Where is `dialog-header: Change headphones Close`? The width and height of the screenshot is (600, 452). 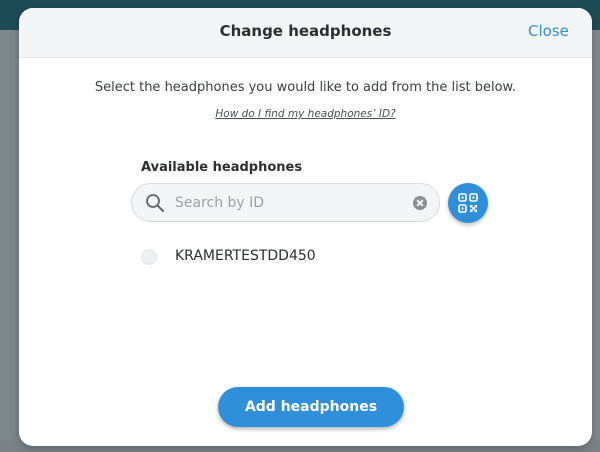 dialog-header: Change headphones Close is located at coordinates (305, 33).